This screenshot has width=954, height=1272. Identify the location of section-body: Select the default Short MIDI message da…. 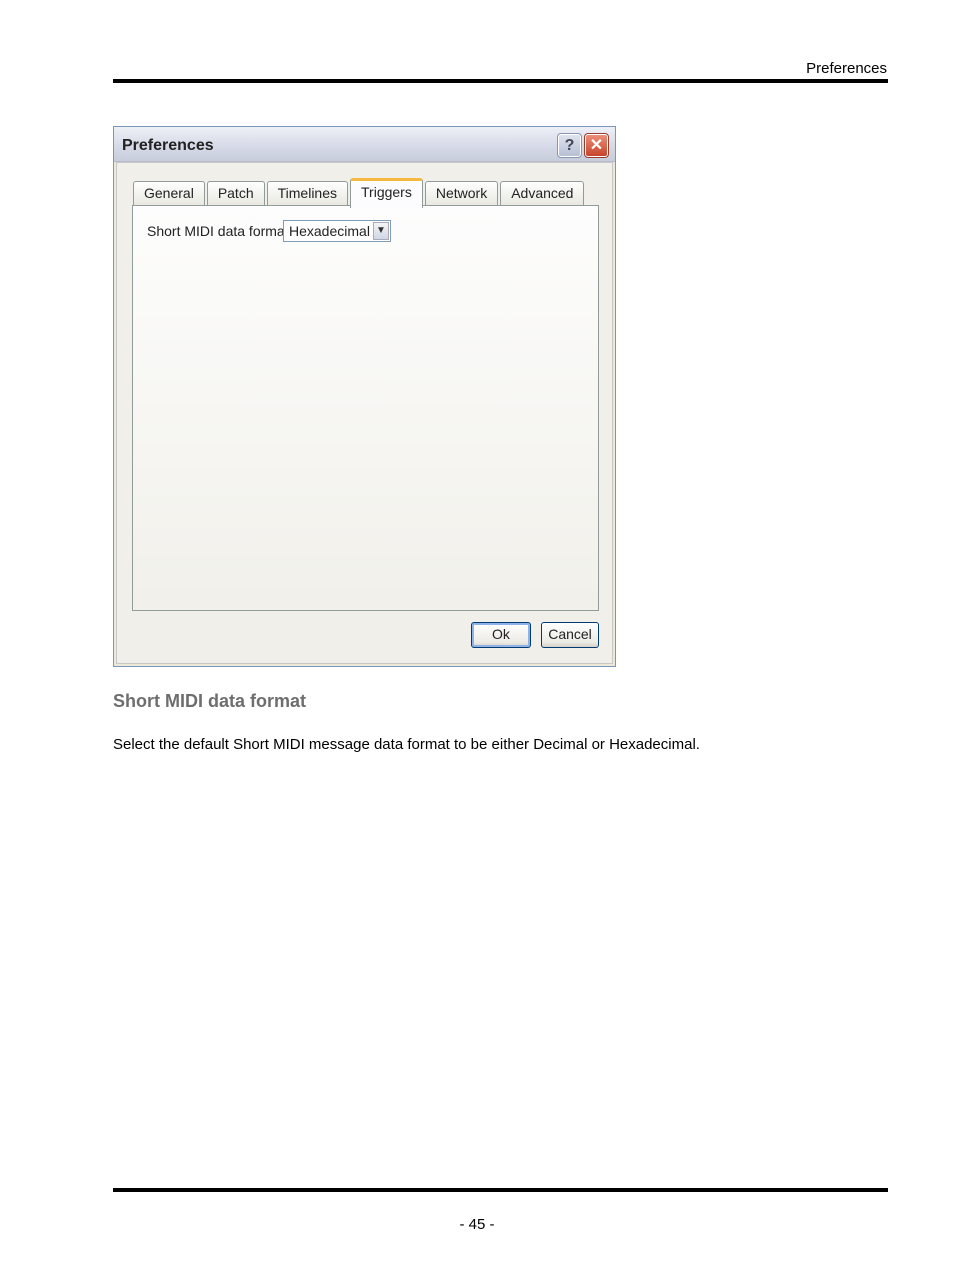
(406, 744).